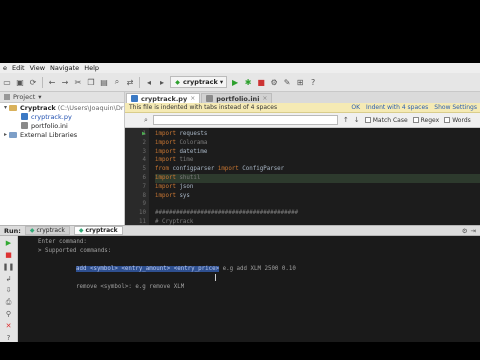  I want to click on code-line: # Cryptrack, so click(174, 221).